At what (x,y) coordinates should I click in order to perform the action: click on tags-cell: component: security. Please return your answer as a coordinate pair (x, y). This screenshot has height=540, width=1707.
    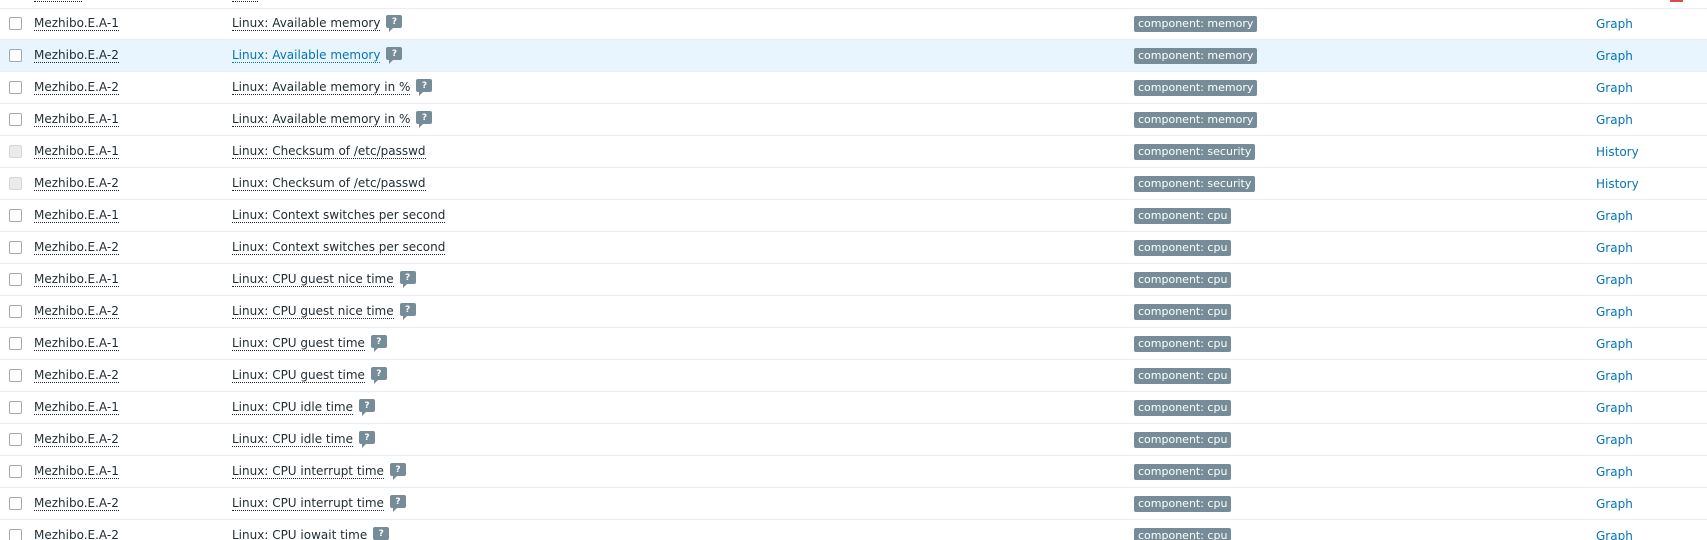
    Looking at the image, I should click on (1195, 183).